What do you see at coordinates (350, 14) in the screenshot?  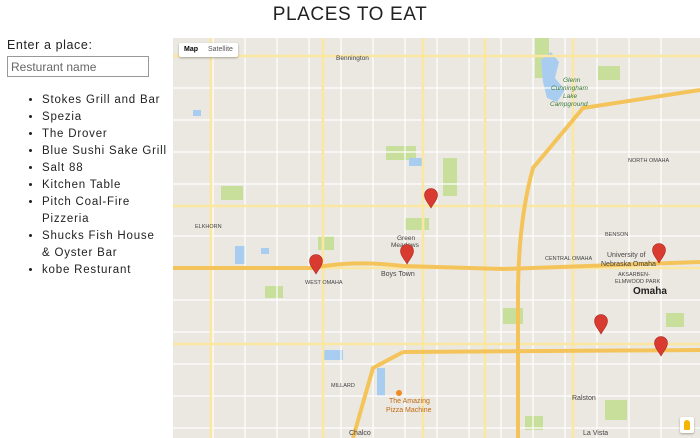 I see `page-title: PLACES TO EAT` at bounding box center [350, 14].